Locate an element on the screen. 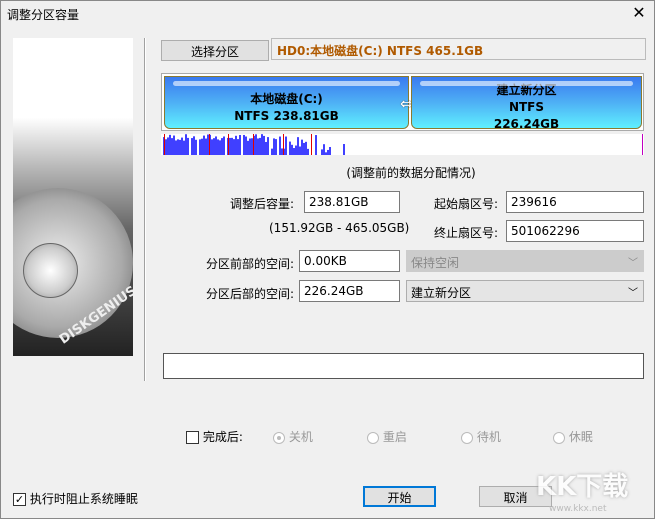 The width and height of the screenshot is (655, 519). usage-end-marker is located at coordinates (642, 144).